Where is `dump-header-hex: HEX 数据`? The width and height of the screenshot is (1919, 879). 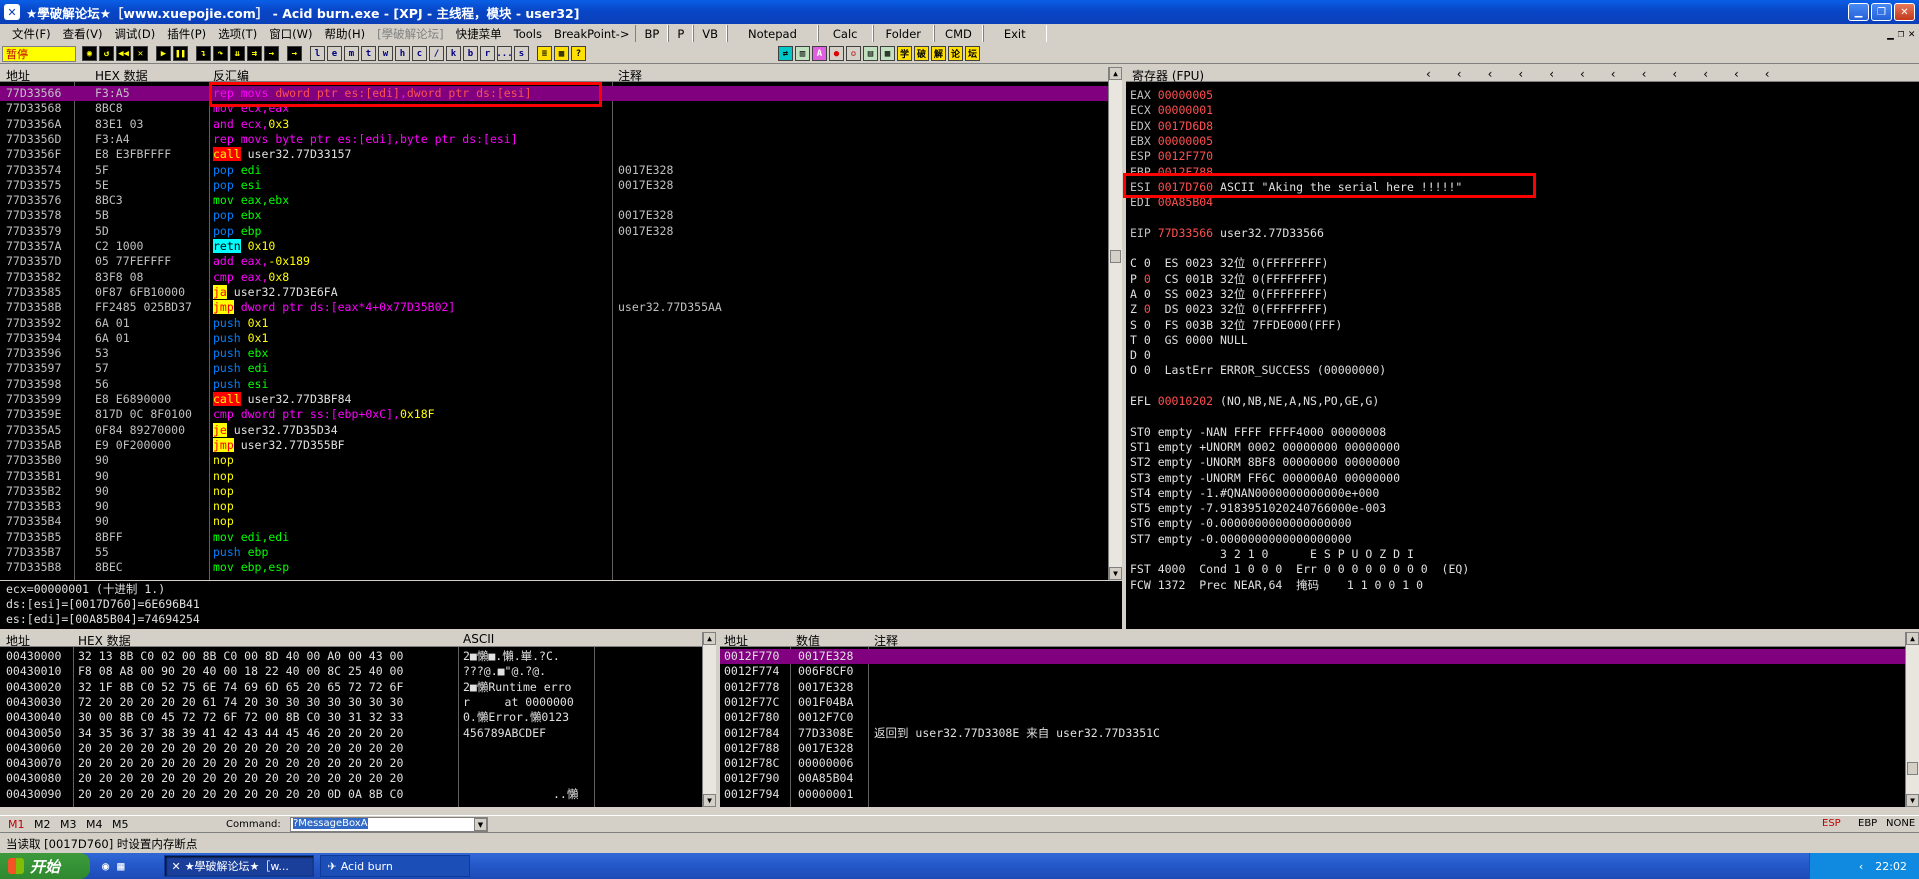
dump-header-hex: HEX 数据 is located at coordinates (104, 640).